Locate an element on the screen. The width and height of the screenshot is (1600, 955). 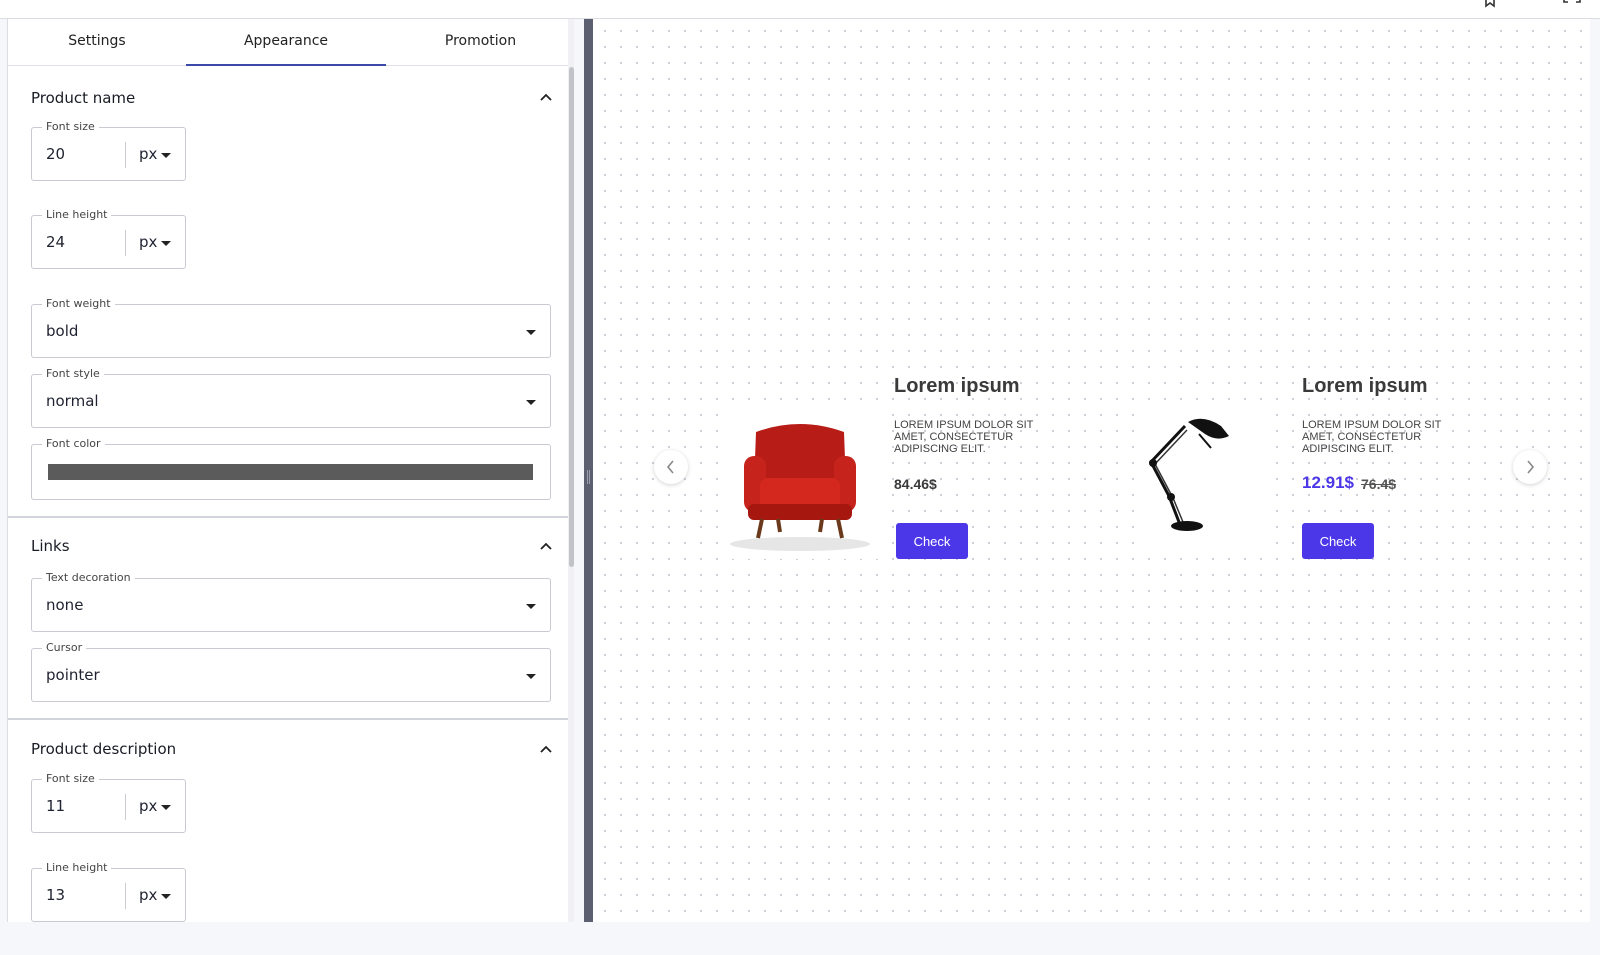
font-color-picker: Font color is located at coordinates (291, 468).